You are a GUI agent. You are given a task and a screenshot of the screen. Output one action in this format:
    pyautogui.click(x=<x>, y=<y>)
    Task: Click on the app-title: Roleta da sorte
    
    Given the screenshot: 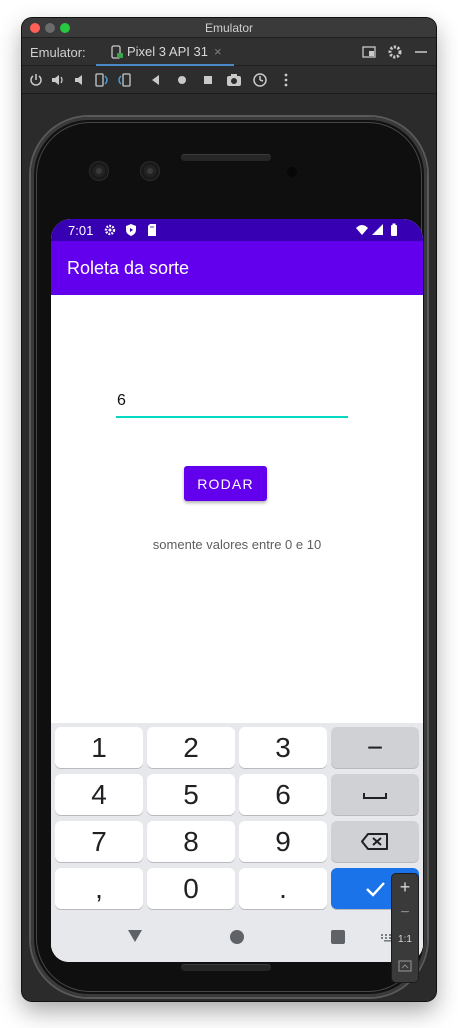 What is the action you would take?
    pyautogui.click(x=128, y=268)
    